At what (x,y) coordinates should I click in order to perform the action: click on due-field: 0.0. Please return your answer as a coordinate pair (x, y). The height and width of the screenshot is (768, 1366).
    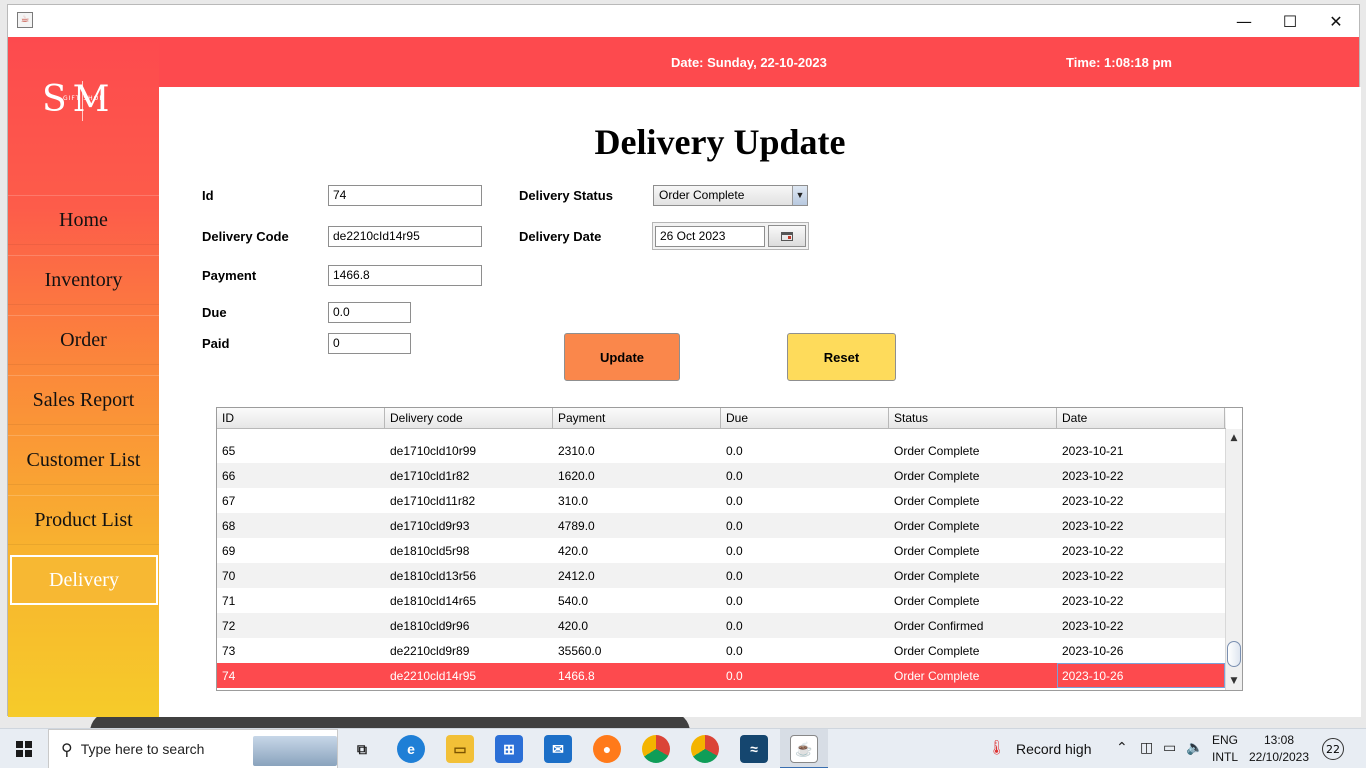
    Looking at the image, I should click on (369, 312).